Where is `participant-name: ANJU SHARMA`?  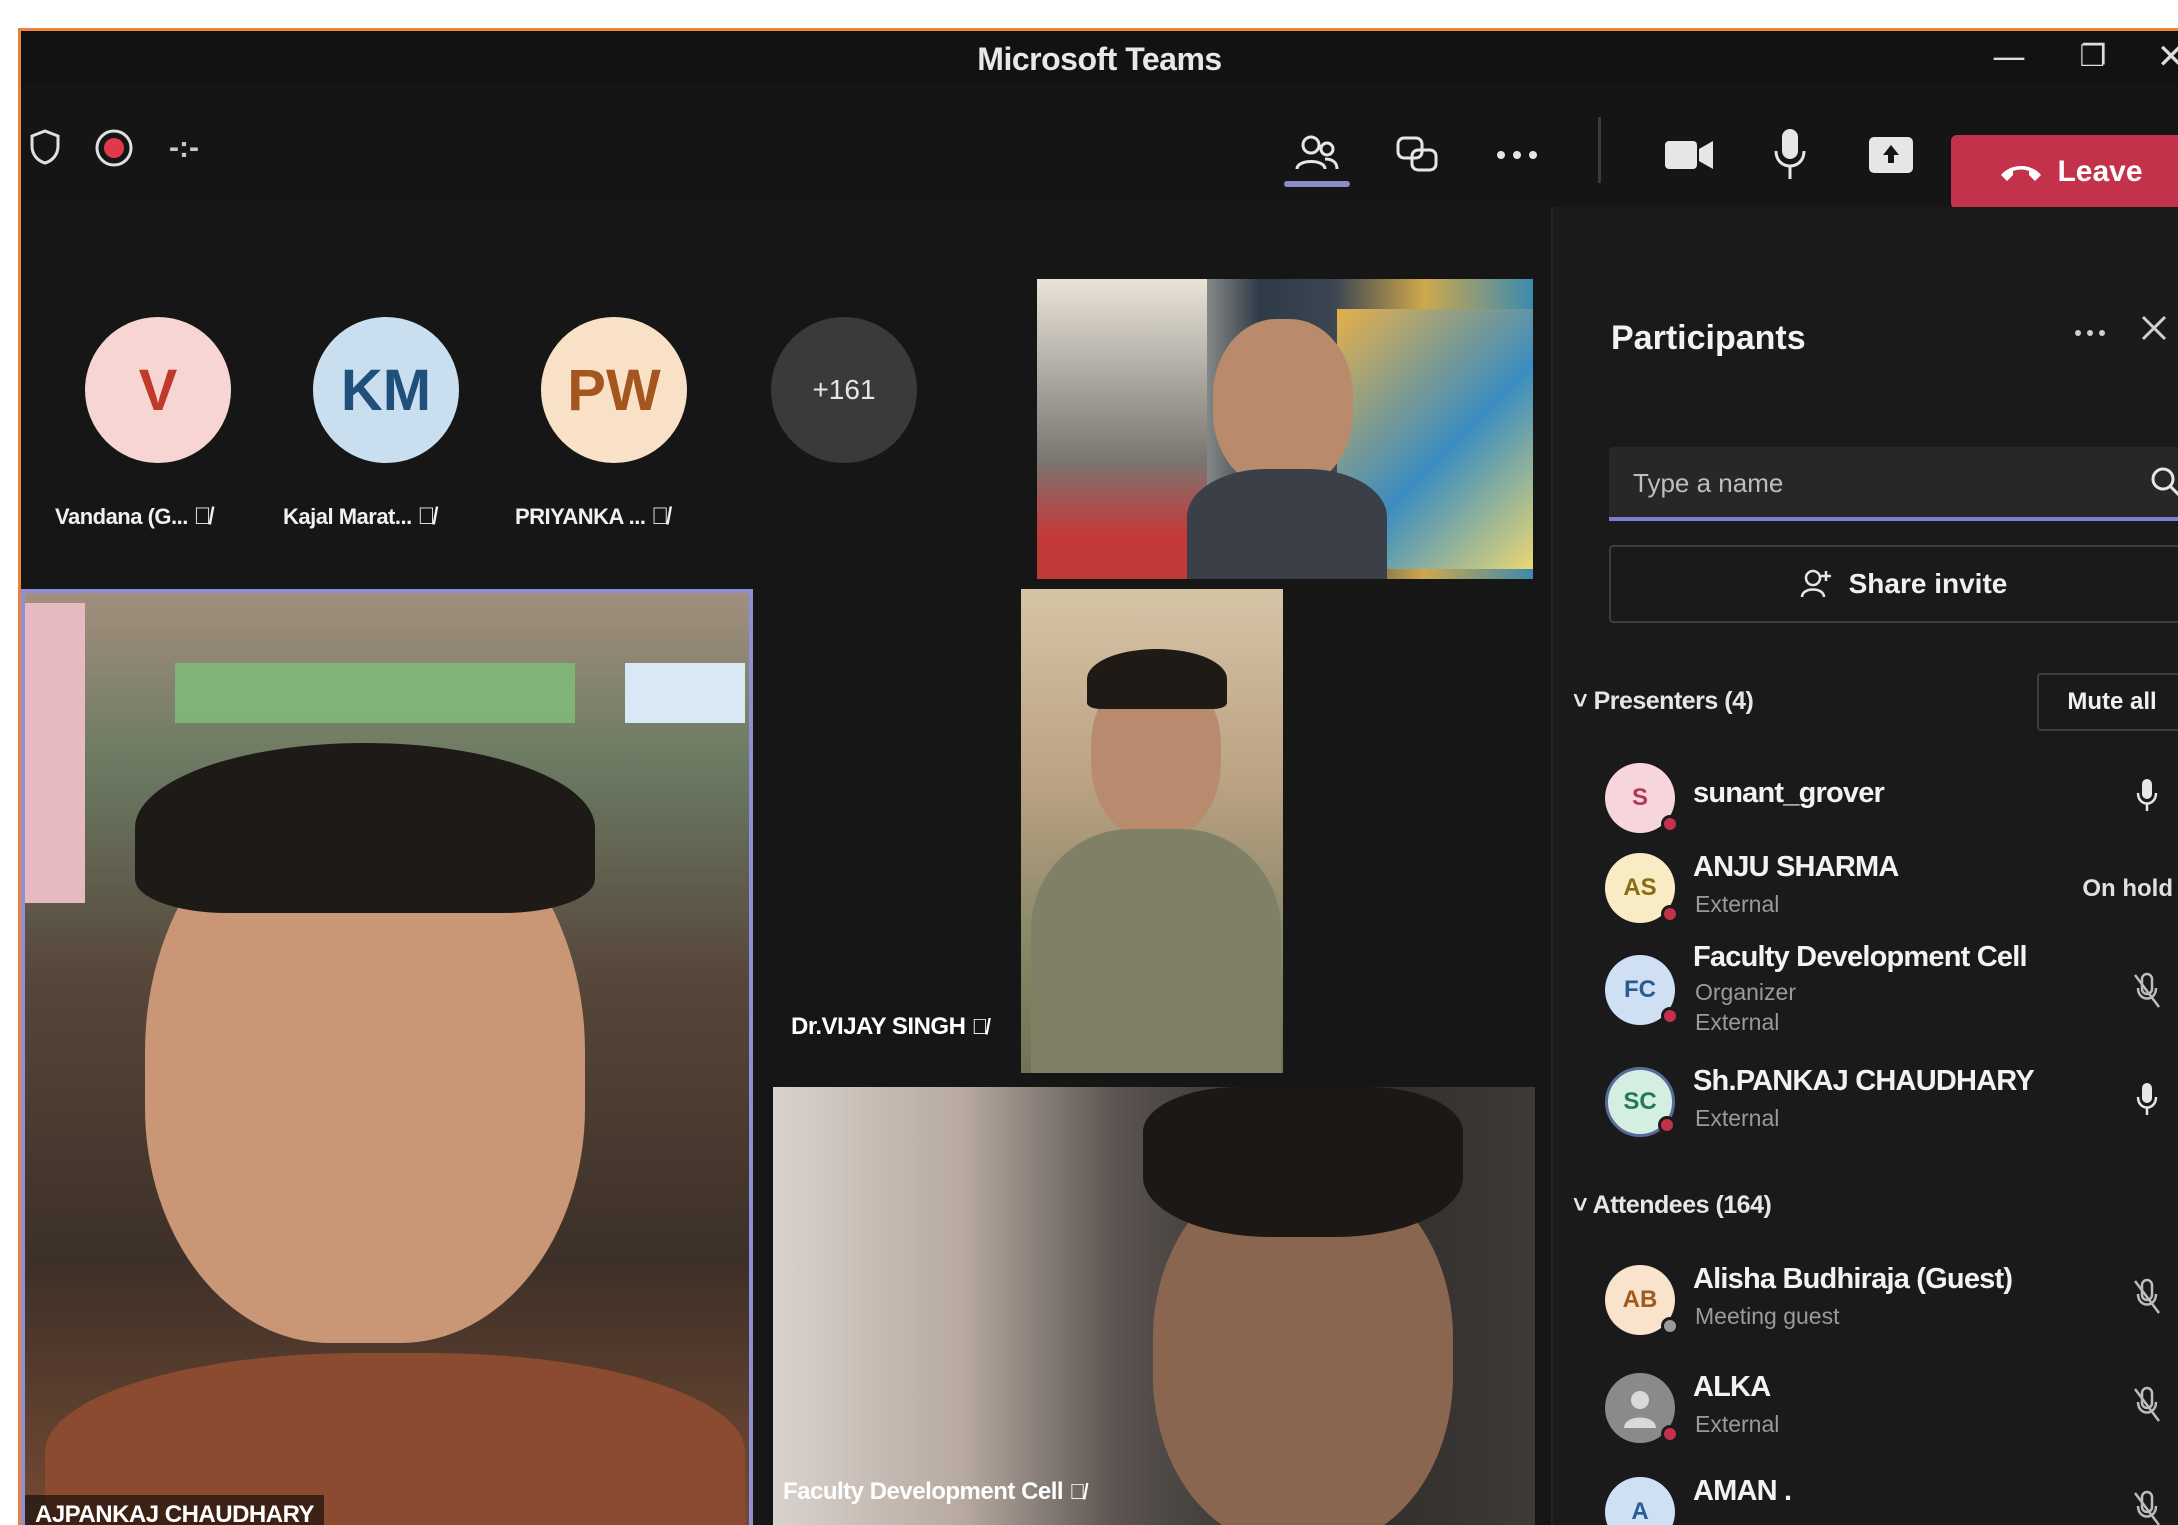 participant-name: ANJU SHARMA is located at coordinates (1796, 867).